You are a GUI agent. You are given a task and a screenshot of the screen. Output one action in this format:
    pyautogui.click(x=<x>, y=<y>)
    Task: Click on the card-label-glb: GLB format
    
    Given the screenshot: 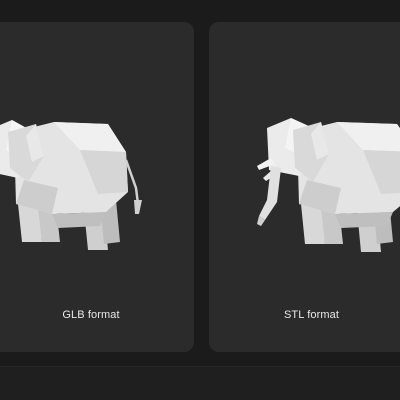 What is the action you would take?
    pyautogui.click(x=91, y=315)
    